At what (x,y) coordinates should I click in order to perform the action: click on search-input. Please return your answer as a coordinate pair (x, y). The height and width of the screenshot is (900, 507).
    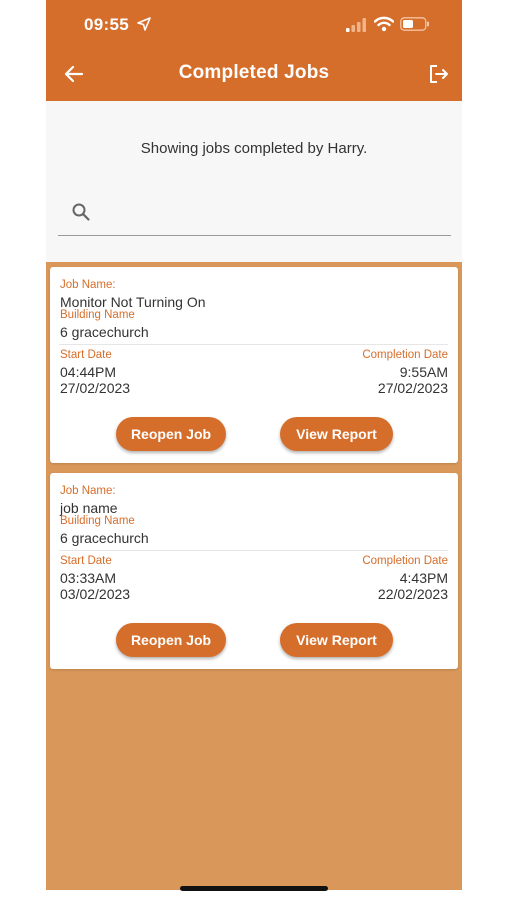
    Looking at the image, I should click on (272, 214).